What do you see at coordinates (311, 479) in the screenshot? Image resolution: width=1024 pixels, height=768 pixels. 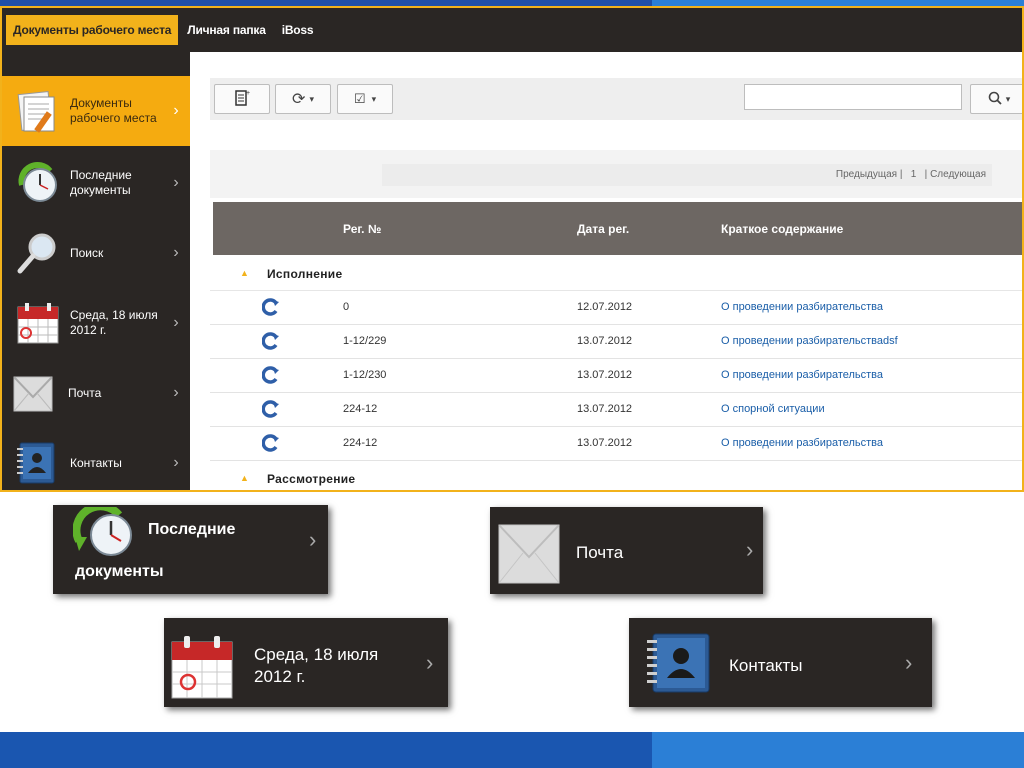 I see `group-label: Рассмотрение` at bounding box center [311, 479].